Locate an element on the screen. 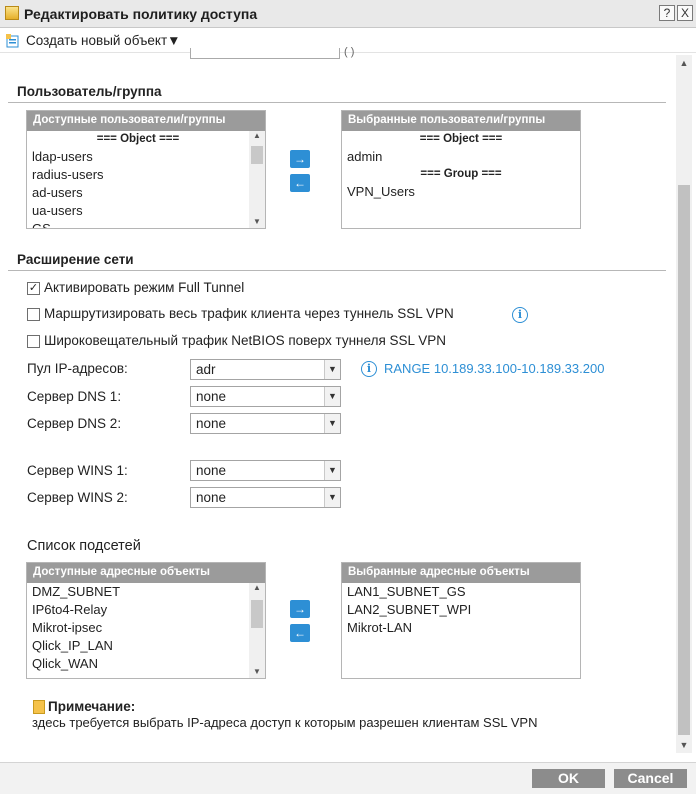 Image resolution: width=696 pixels, height=794 pixels. ok-button: OK is located at coordinates (568, 778).